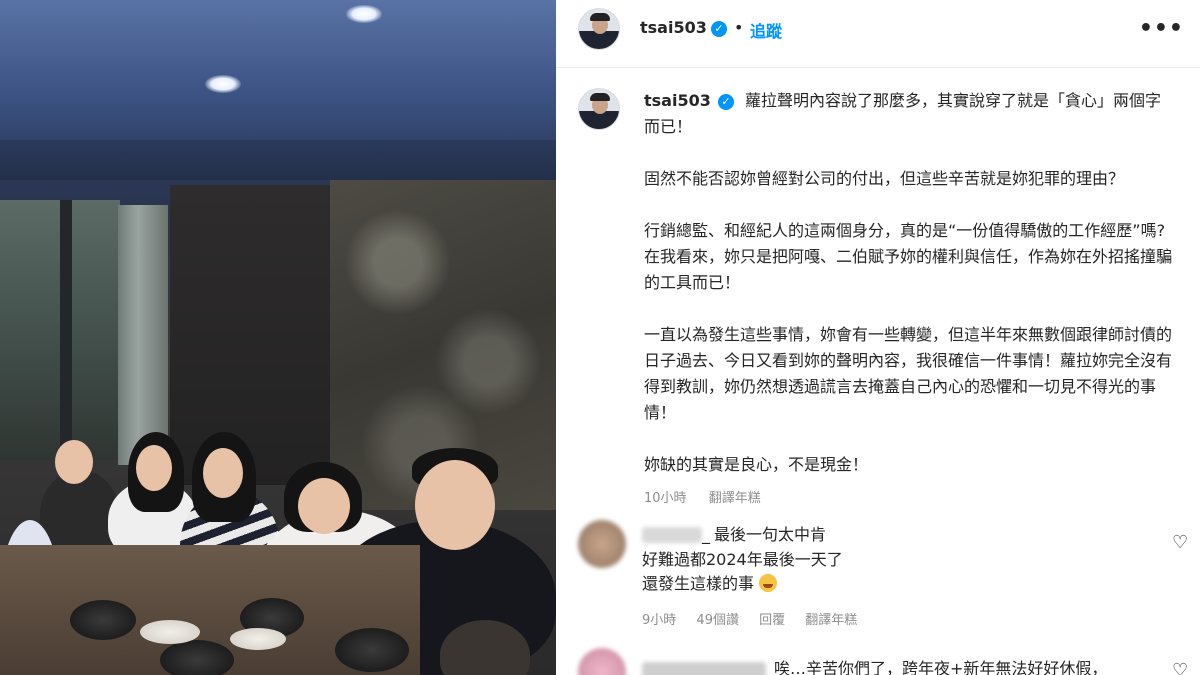  Describe the element at coordinates (706, 534) in the screenshot. I see `comment-username-suffix: _` at that location.